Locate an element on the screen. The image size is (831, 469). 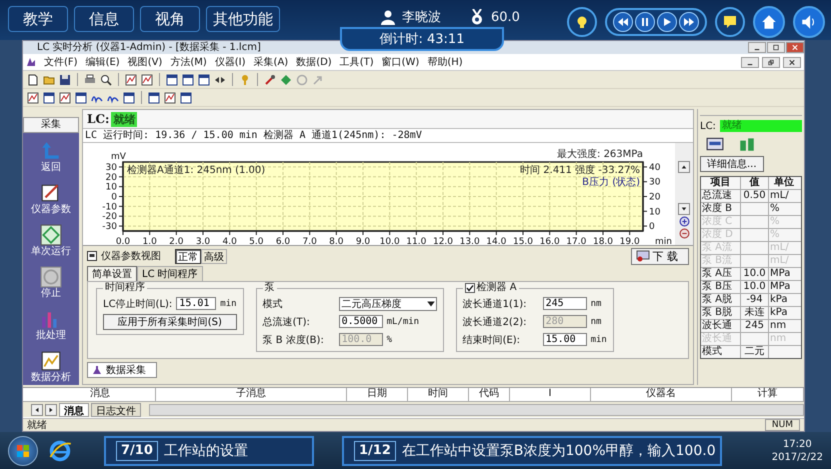
fast-forward-button is located at coordinates (689, 22).